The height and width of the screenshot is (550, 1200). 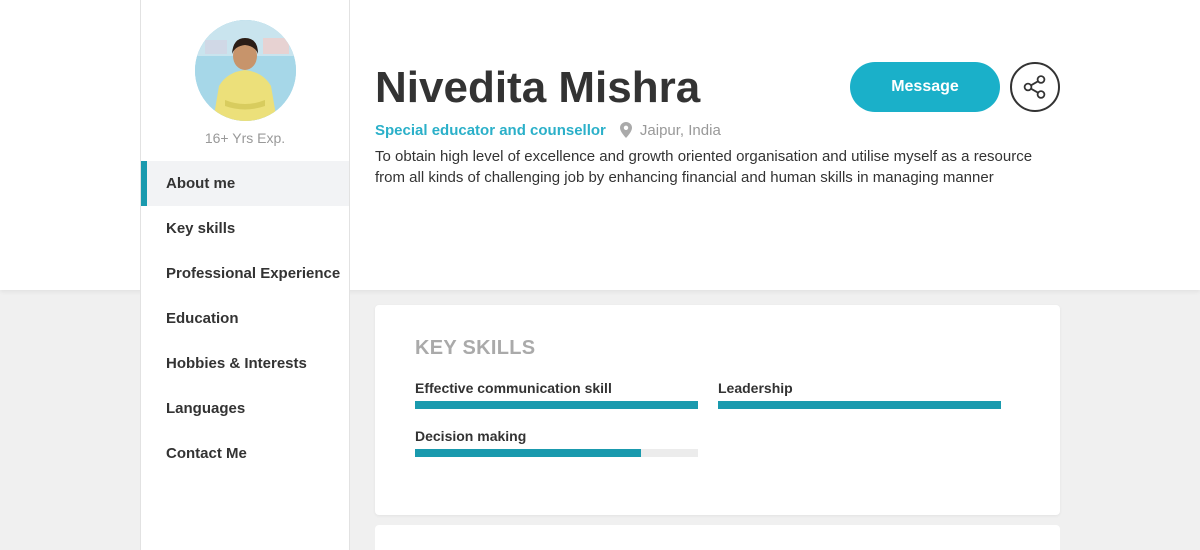 What do you see at coordinates (717, 537) in the screenshot?
I see `next-section-card` at bounding box center [717, 537].